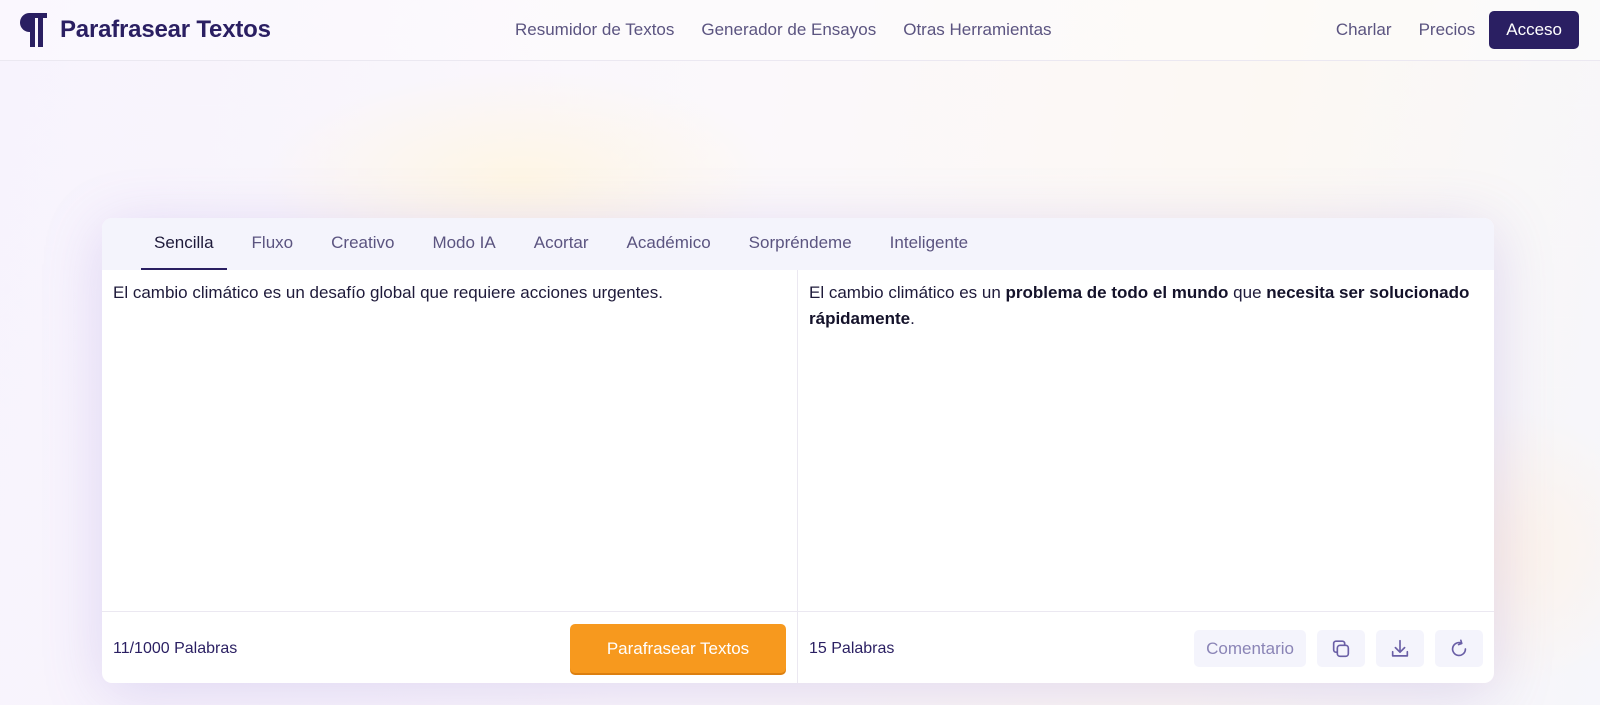 This screenshot has height=705, width=1600. I want to click on output-segment: que, so click(1247, 292).